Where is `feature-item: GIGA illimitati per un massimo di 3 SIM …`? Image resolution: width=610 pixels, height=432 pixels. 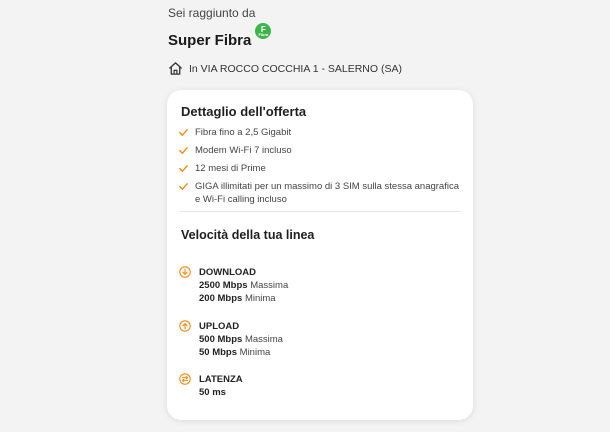 feature-item: GIGA illimitati per un massimo di 3 SIM … is located at coordinates (319, 193).